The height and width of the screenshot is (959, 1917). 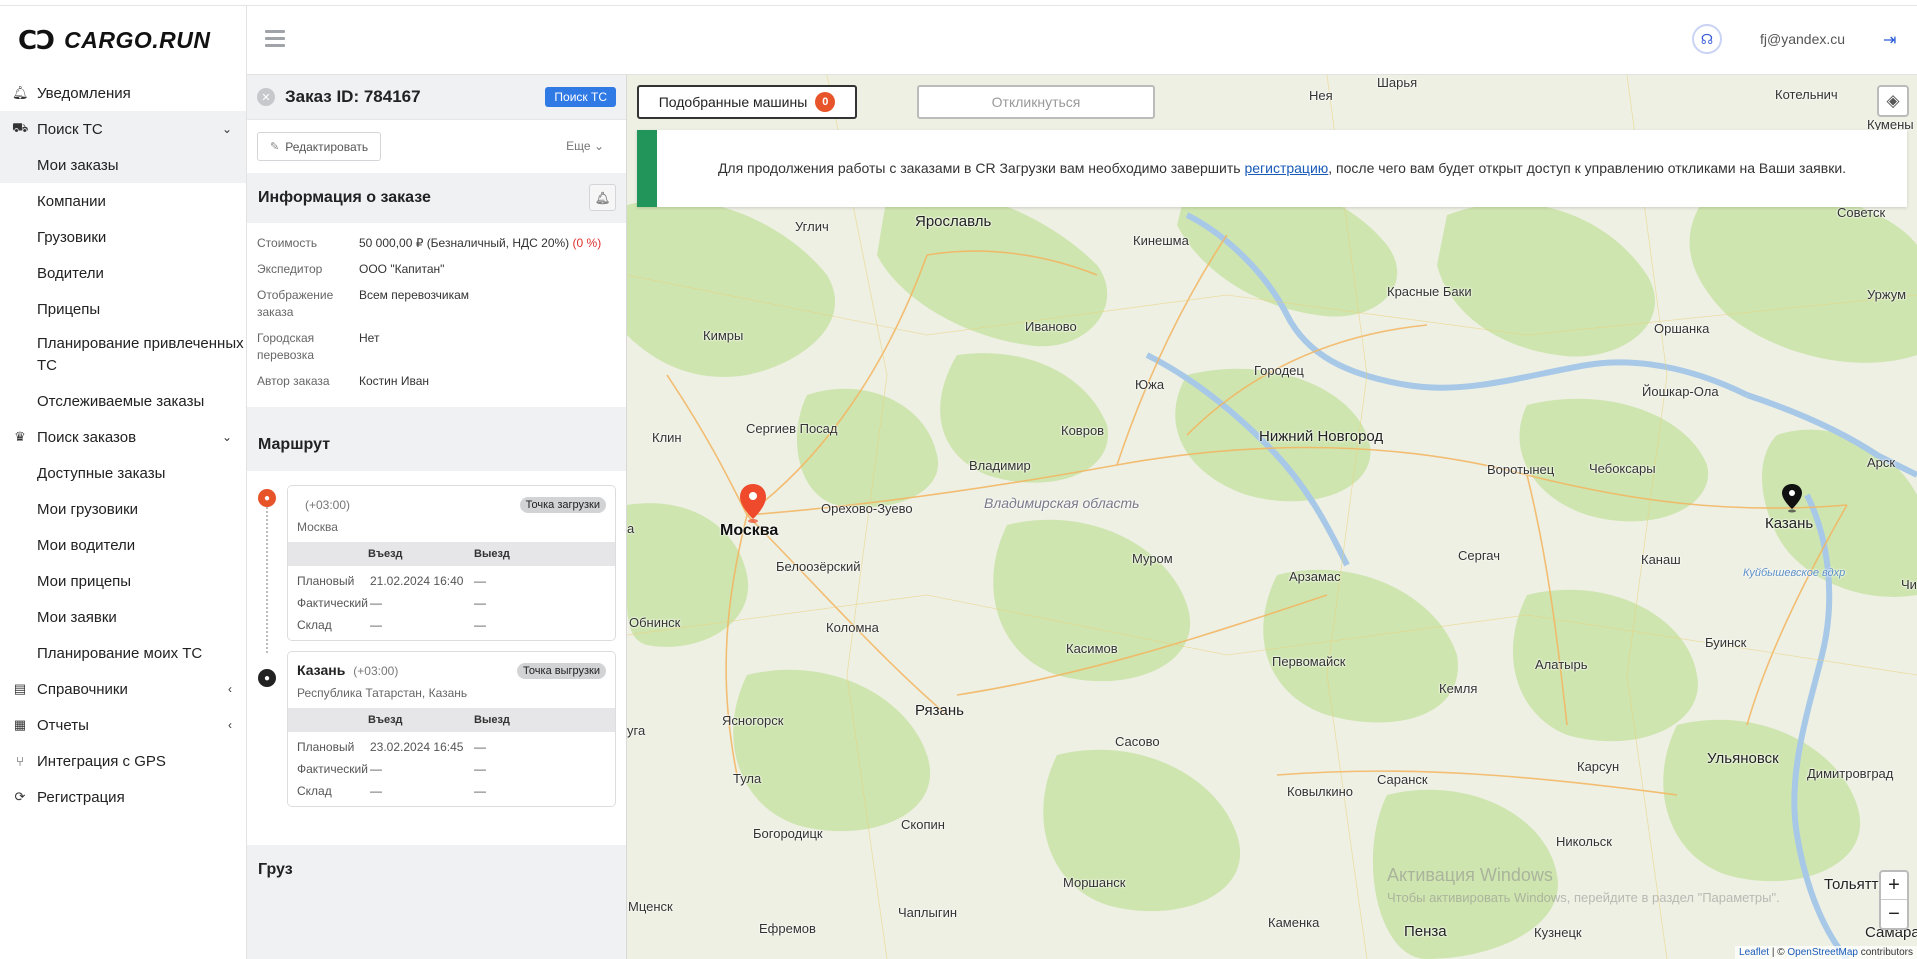 I want to click on sidebar-subitem-planning-hired: Планирование привлеченных ТС, so click(x=123, y=355).